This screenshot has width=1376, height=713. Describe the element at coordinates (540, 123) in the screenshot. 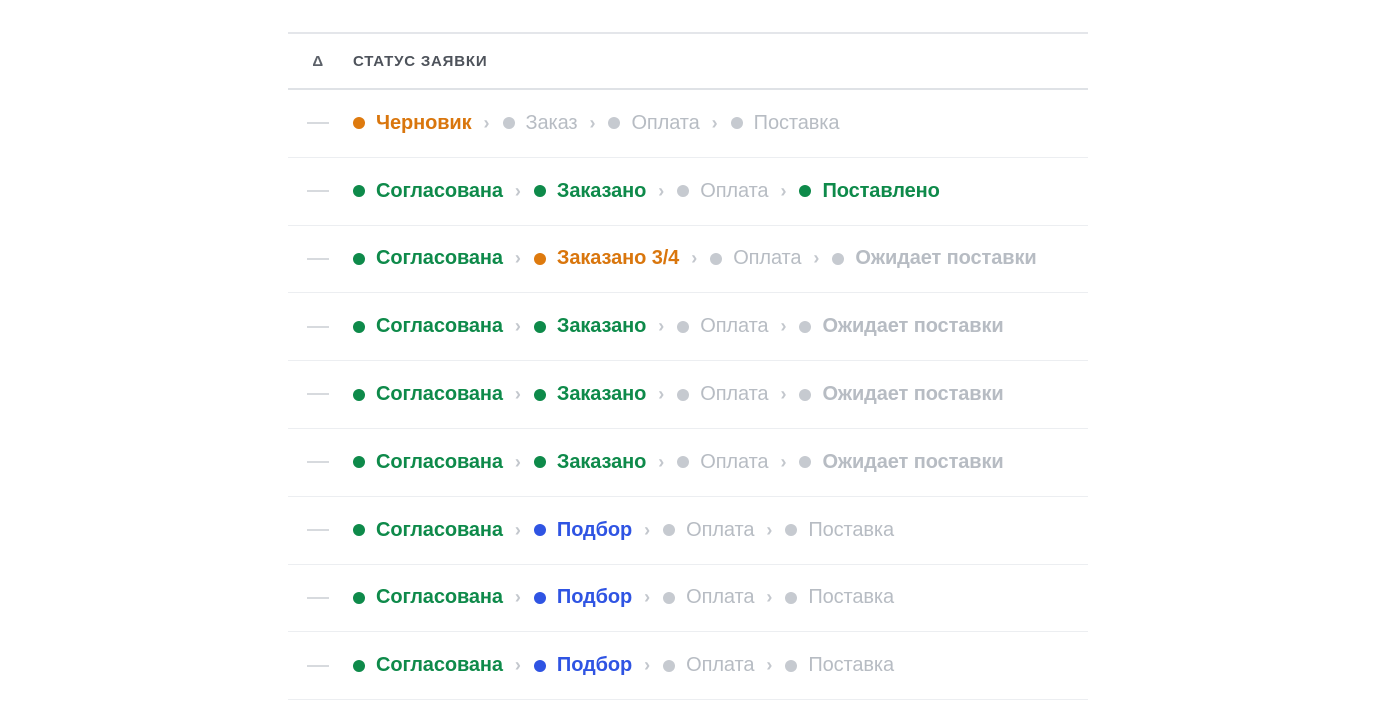

I see `status-step: Заказ` at that location.